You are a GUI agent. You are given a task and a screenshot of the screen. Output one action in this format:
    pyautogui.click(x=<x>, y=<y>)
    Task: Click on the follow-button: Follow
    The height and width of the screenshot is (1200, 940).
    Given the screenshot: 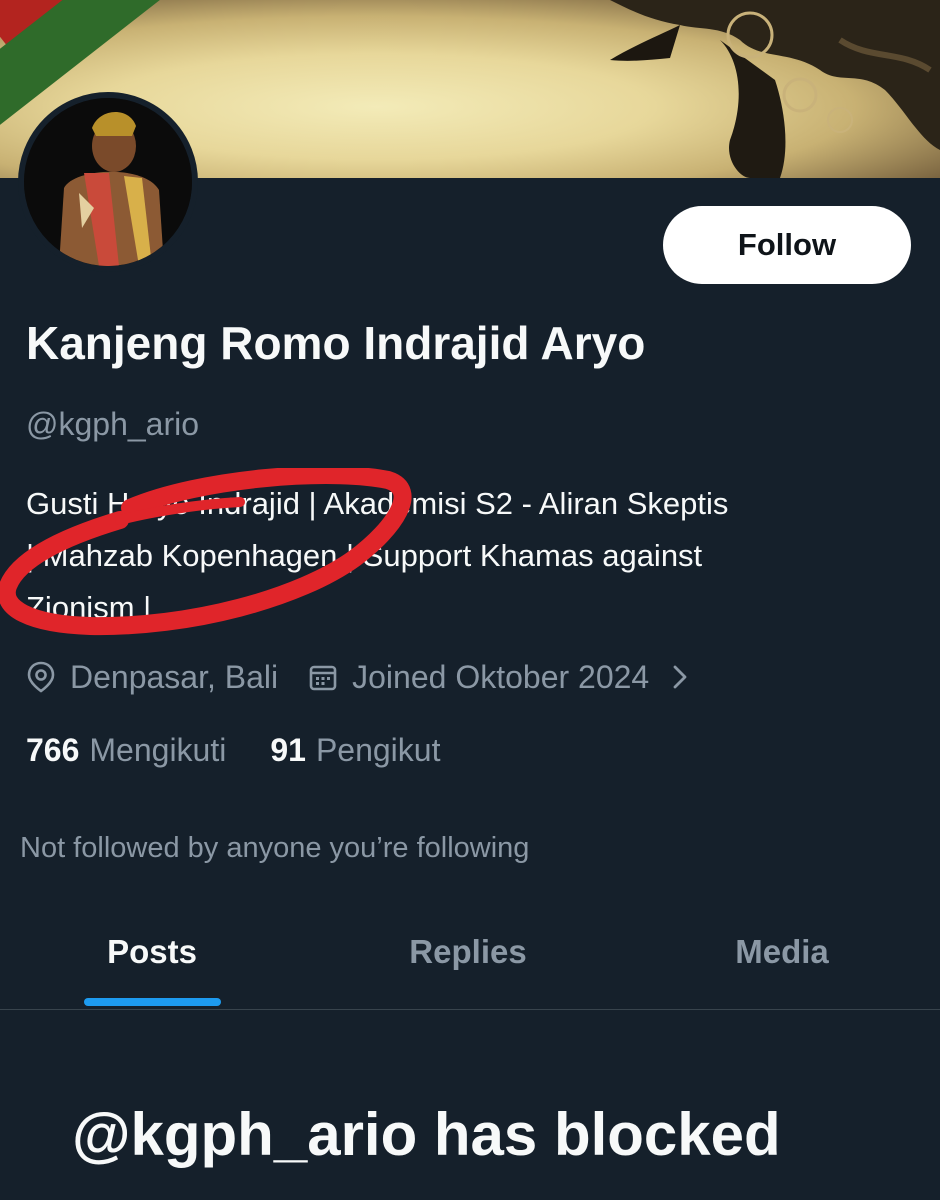 What is the action you would take?
    pyautogui.click(x=787, y=245)
    